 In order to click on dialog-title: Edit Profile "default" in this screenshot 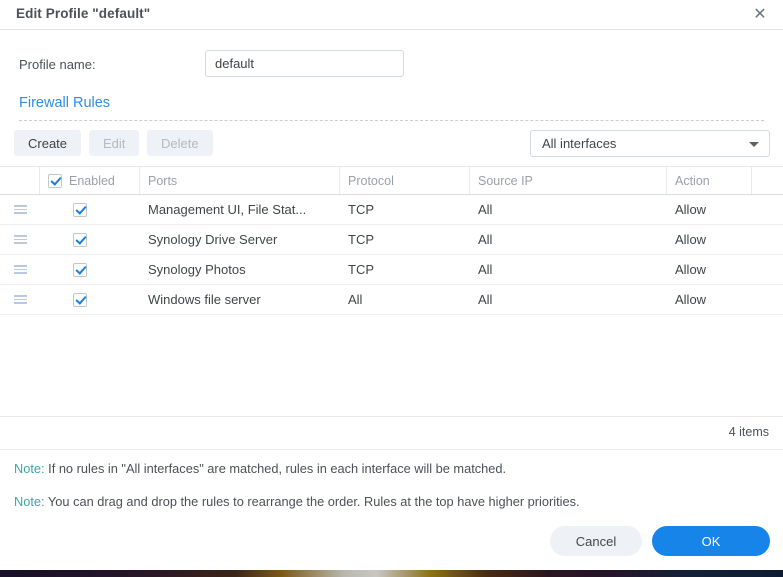, I will do `click(83, 13)`.